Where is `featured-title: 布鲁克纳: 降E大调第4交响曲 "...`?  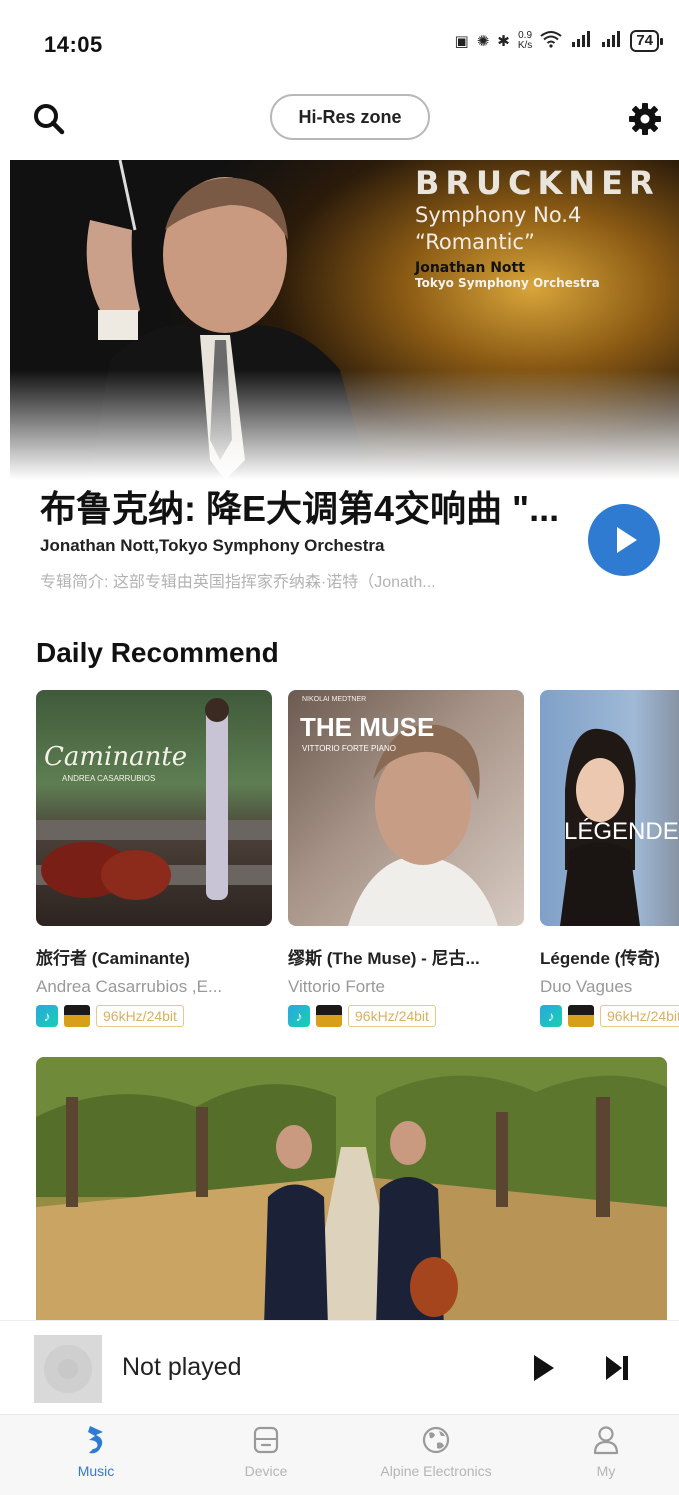
featured-title: 布鲁克纳: 降E大调第4交响曲 "... is located at coordinates (320, 506).